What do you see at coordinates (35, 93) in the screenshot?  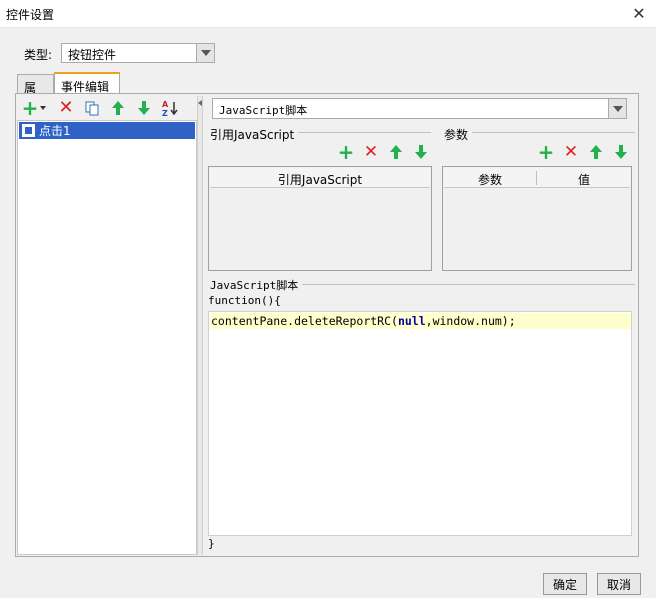 I see `tab-properties: 属性` at bounding box center [35, 93].